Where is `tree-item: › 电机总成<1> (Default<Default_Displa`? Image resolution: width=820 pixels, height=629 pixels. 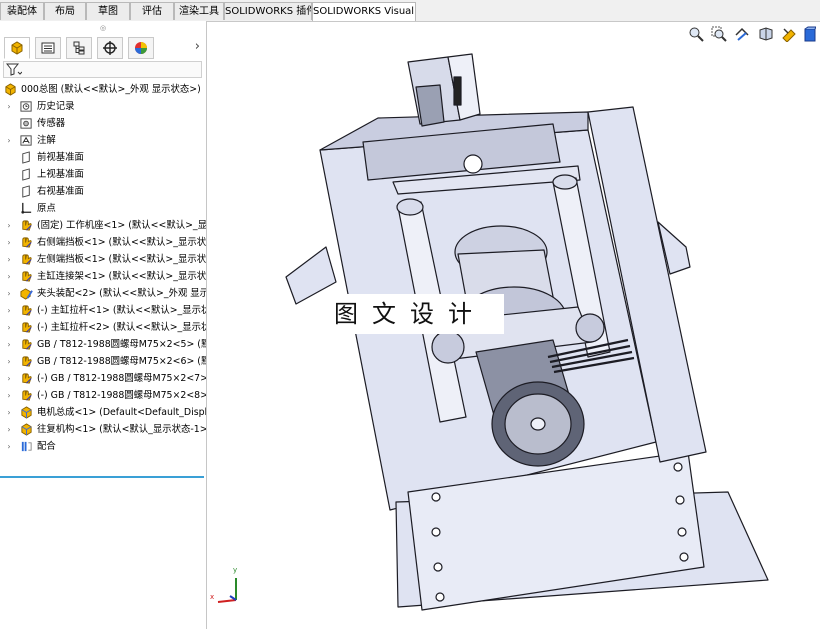
tree-item: › 电机总成<1> (Default<Default_Displa is located at coordinates (103, 412).